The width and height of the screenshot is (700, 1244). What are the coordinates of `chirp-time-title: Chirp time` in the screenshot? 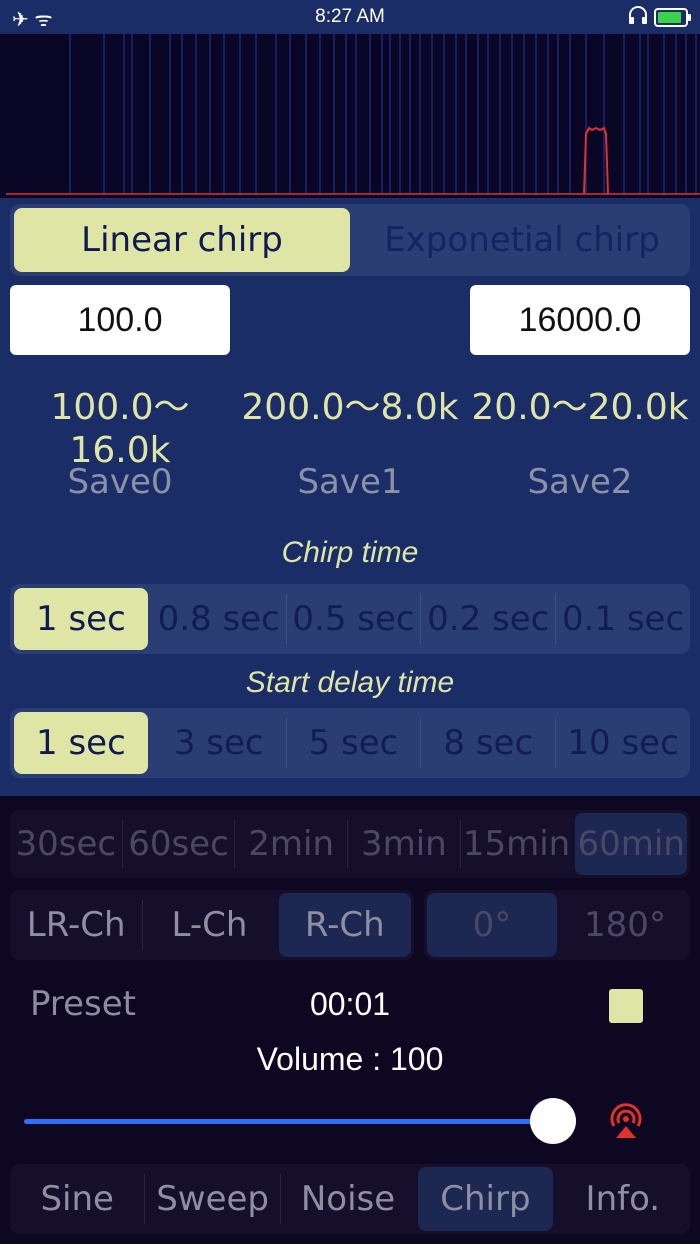 It's located at (350, 552).